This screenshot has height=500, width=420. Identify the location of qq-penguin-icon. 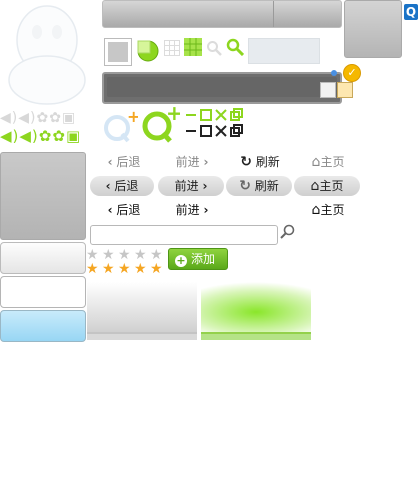
(47, 55).